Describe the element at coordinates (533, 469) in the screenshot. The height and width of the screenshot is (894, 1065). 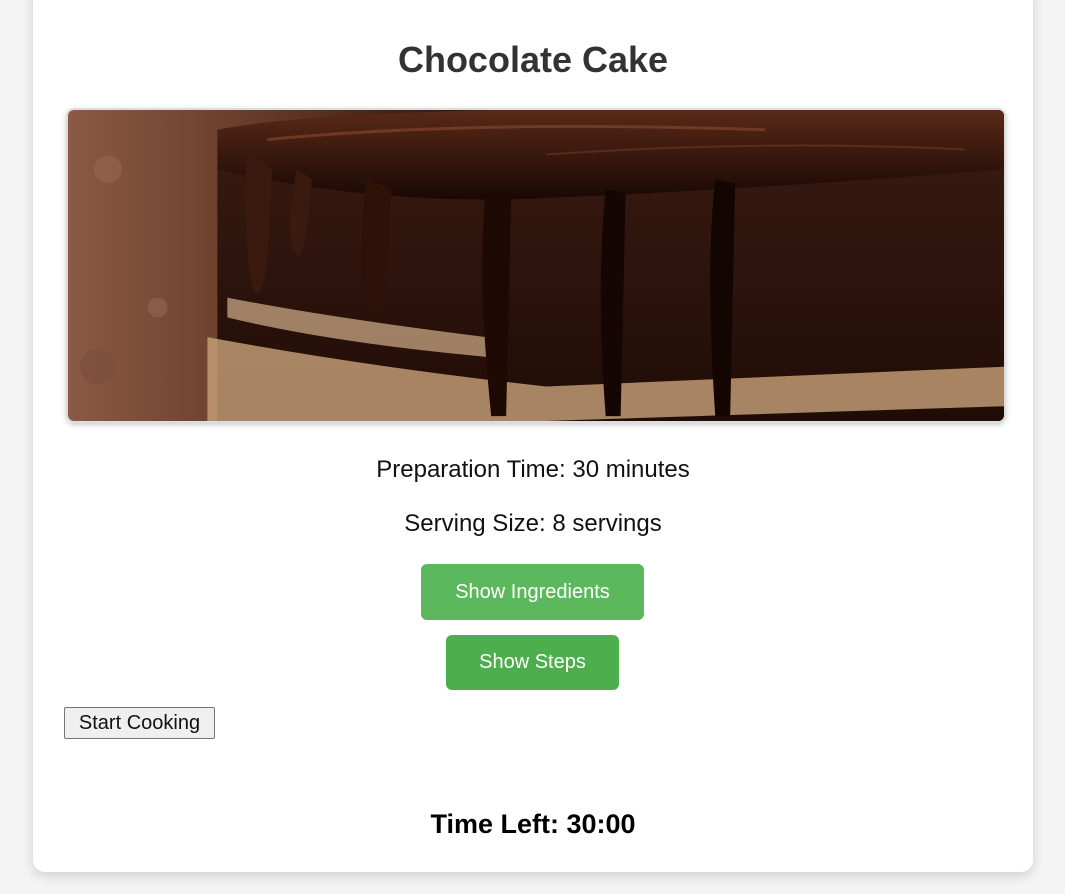
I see `preparation-time: Preparation Time: 30 minutes` at that location.